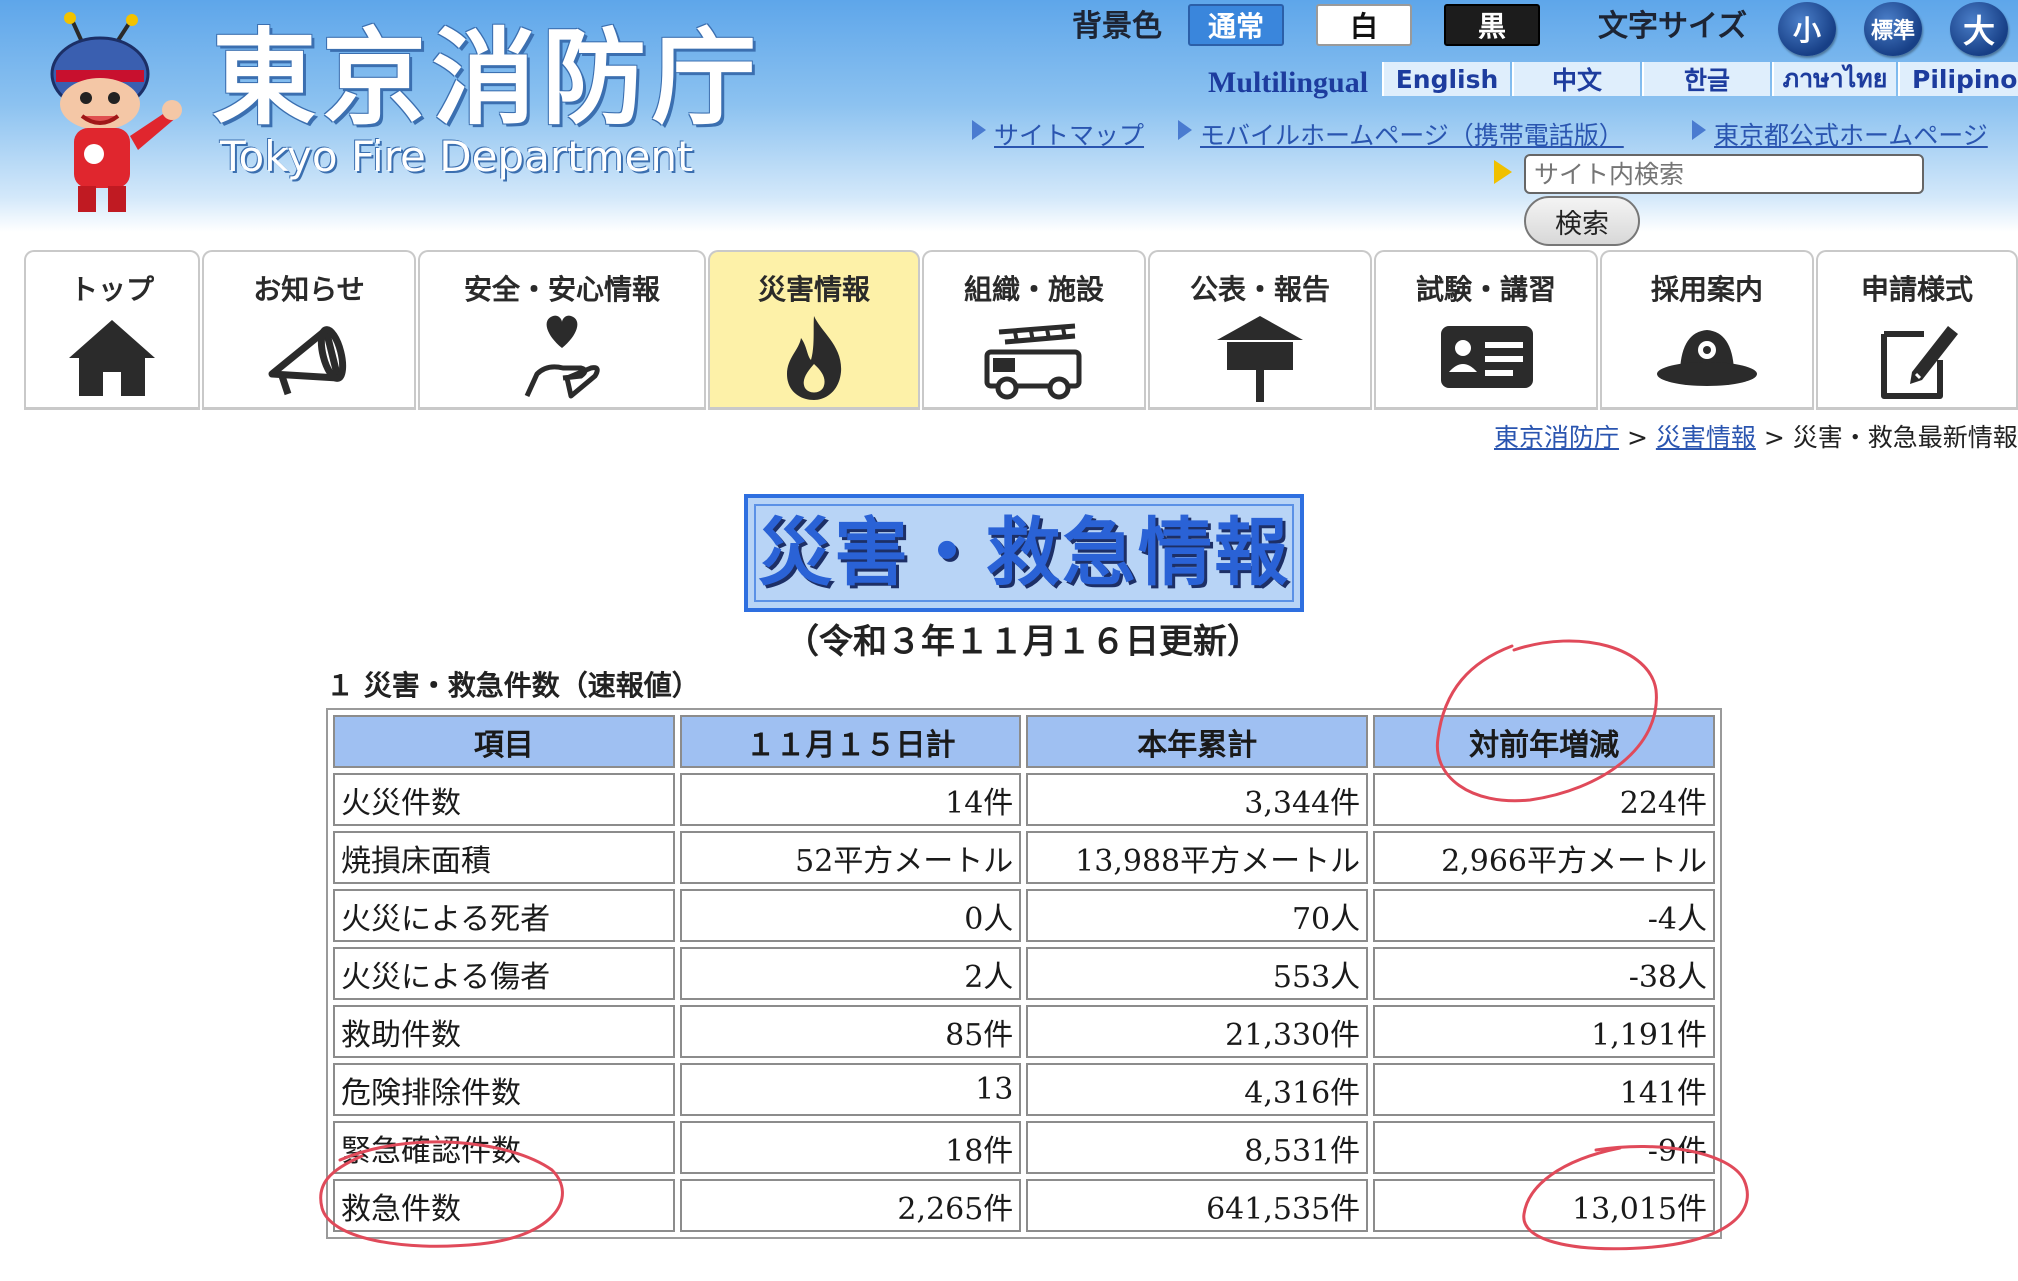  I want to click on nav-tab-news: お知らせ, so click(309, 330).